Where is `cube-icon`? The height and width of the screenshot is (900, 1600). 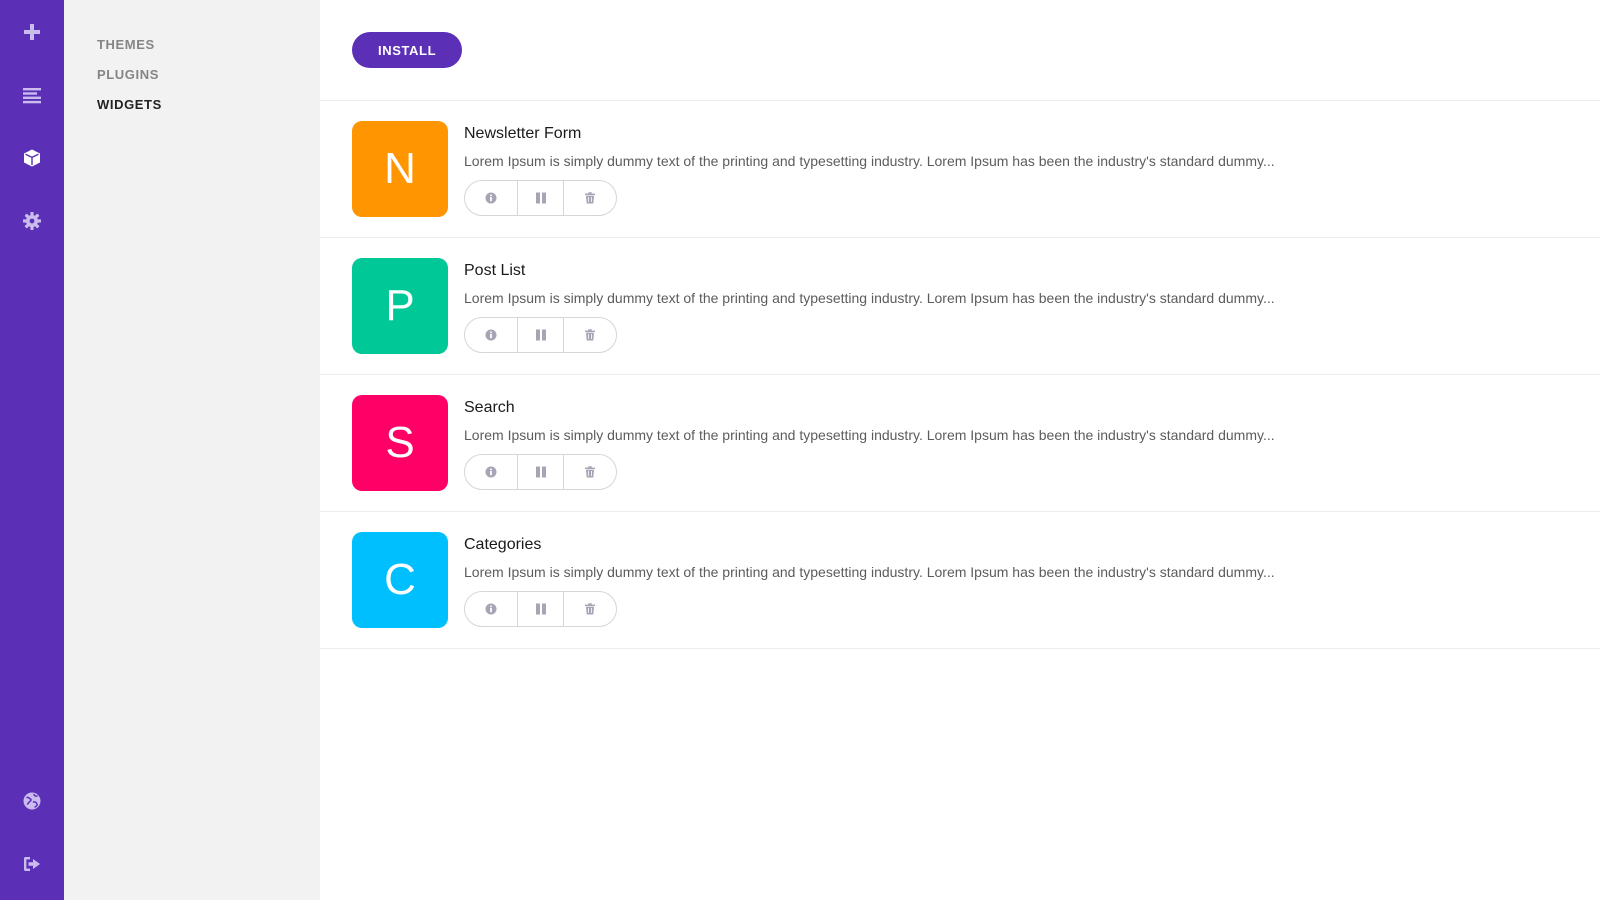 cube-icon is located at coordinates (32, 158).